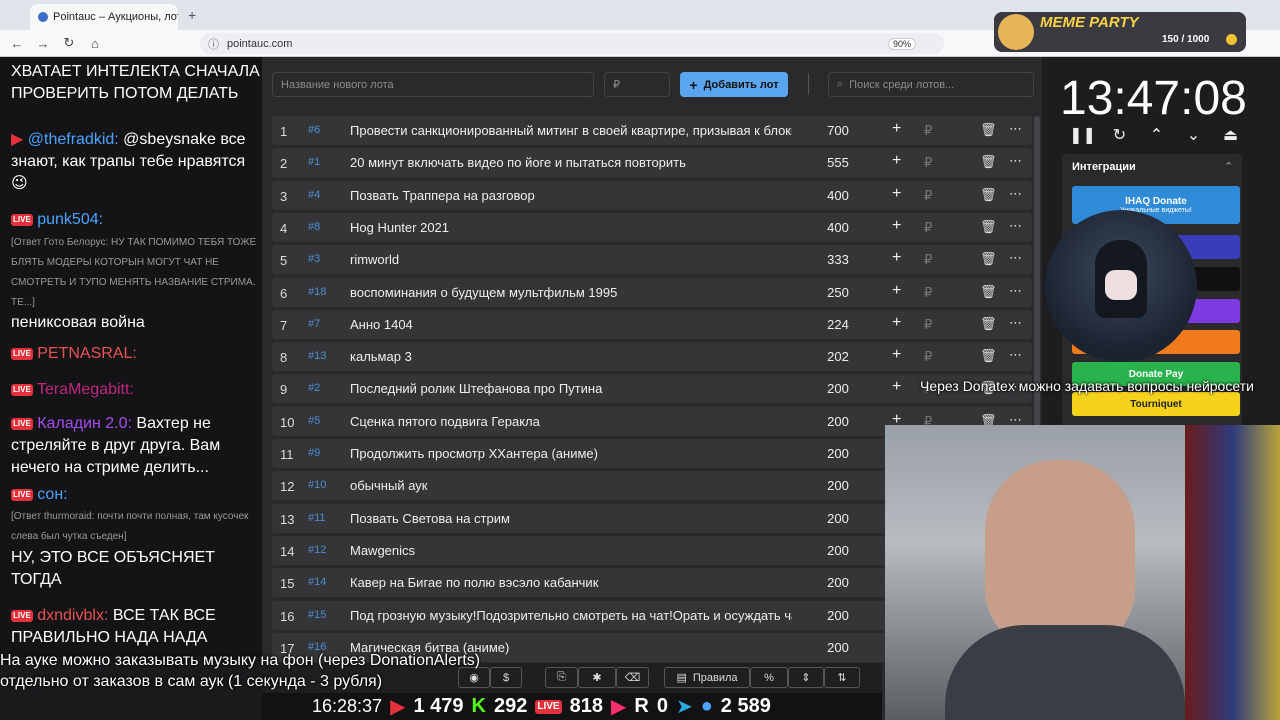  What do you see at coordinates (838, 356) in the screenshot?
I see `lot-amount: 202` at bounding box center [838, 356].